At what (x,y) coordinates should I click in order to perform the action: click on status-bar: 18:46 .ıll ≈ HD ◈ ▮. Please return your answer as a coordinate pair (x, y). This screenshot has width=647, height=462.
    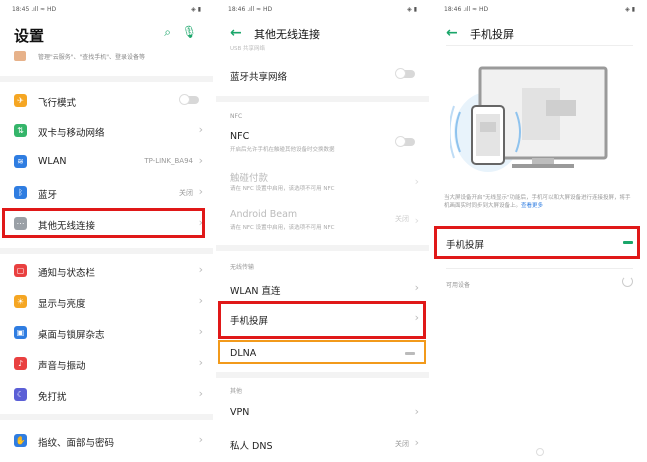
    Looking at the image, I should click on (539, 11).